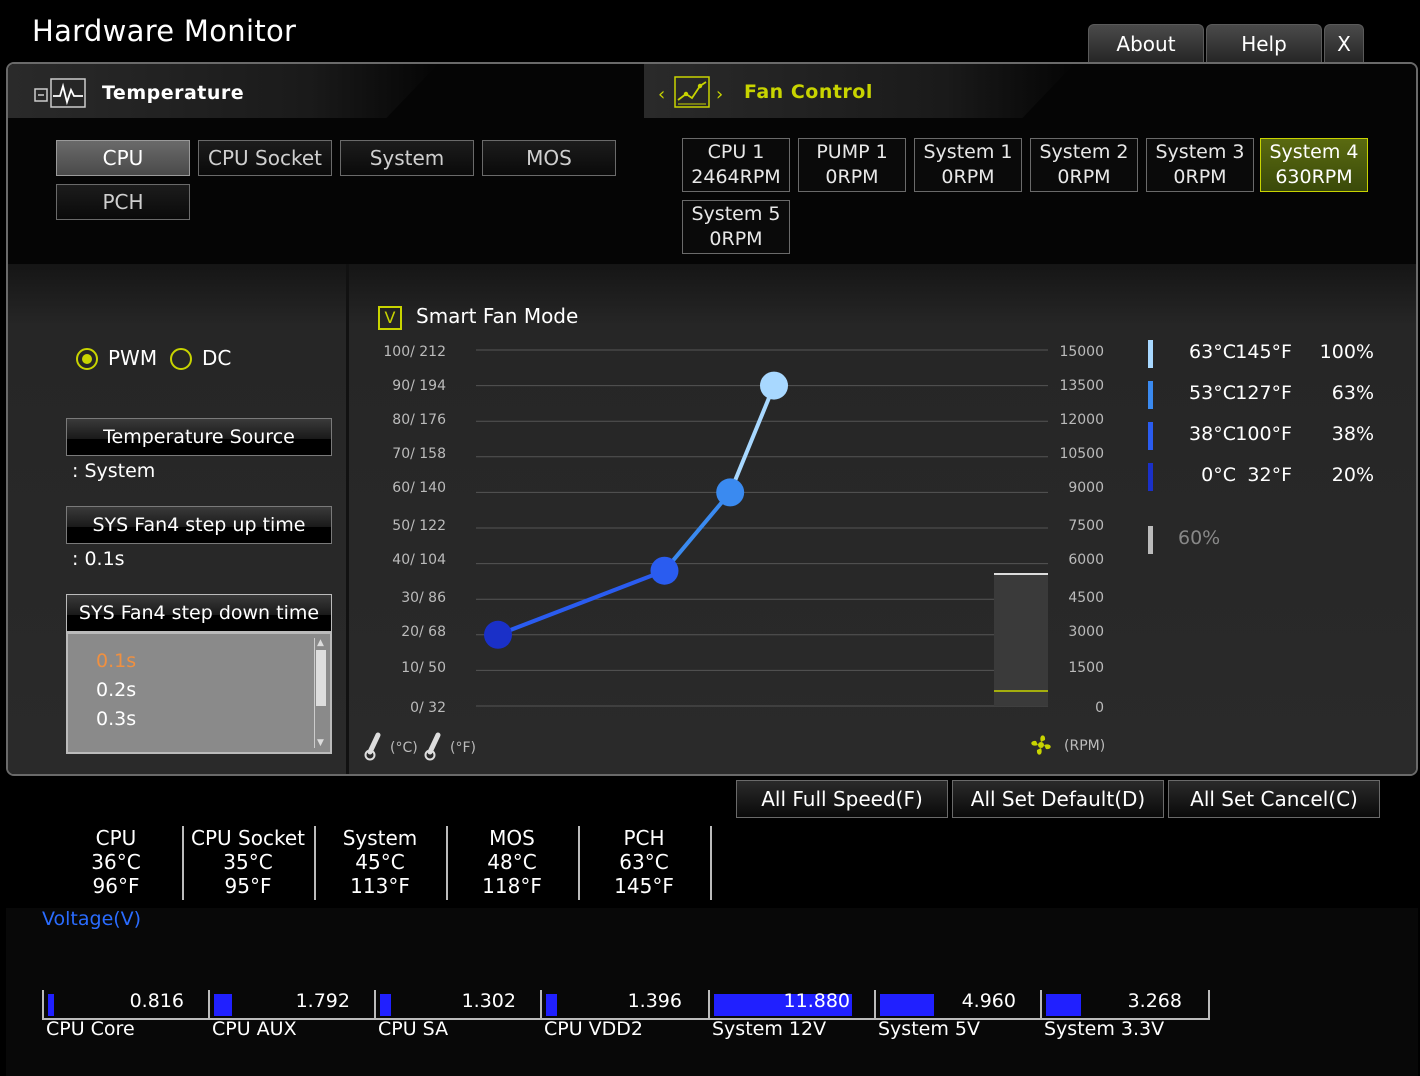 The image size is (1420, 1076). What do you see at coordinates (929, 1029) in the screenshot?
I see `voltage-label: System 5V` at bounding box center [929, 1029].